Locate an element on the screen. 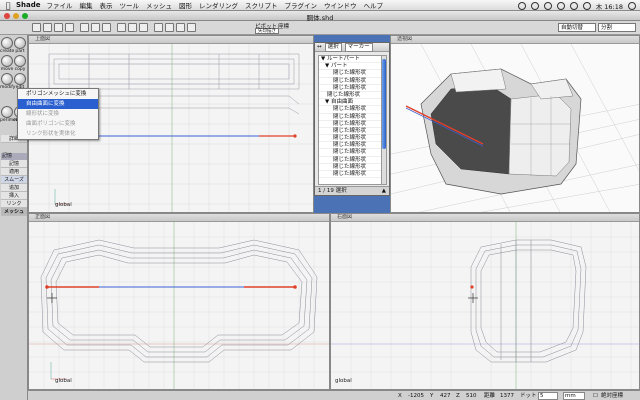 The image size is (640, 400). part-tool-icon is located at coordinates (20, 43).